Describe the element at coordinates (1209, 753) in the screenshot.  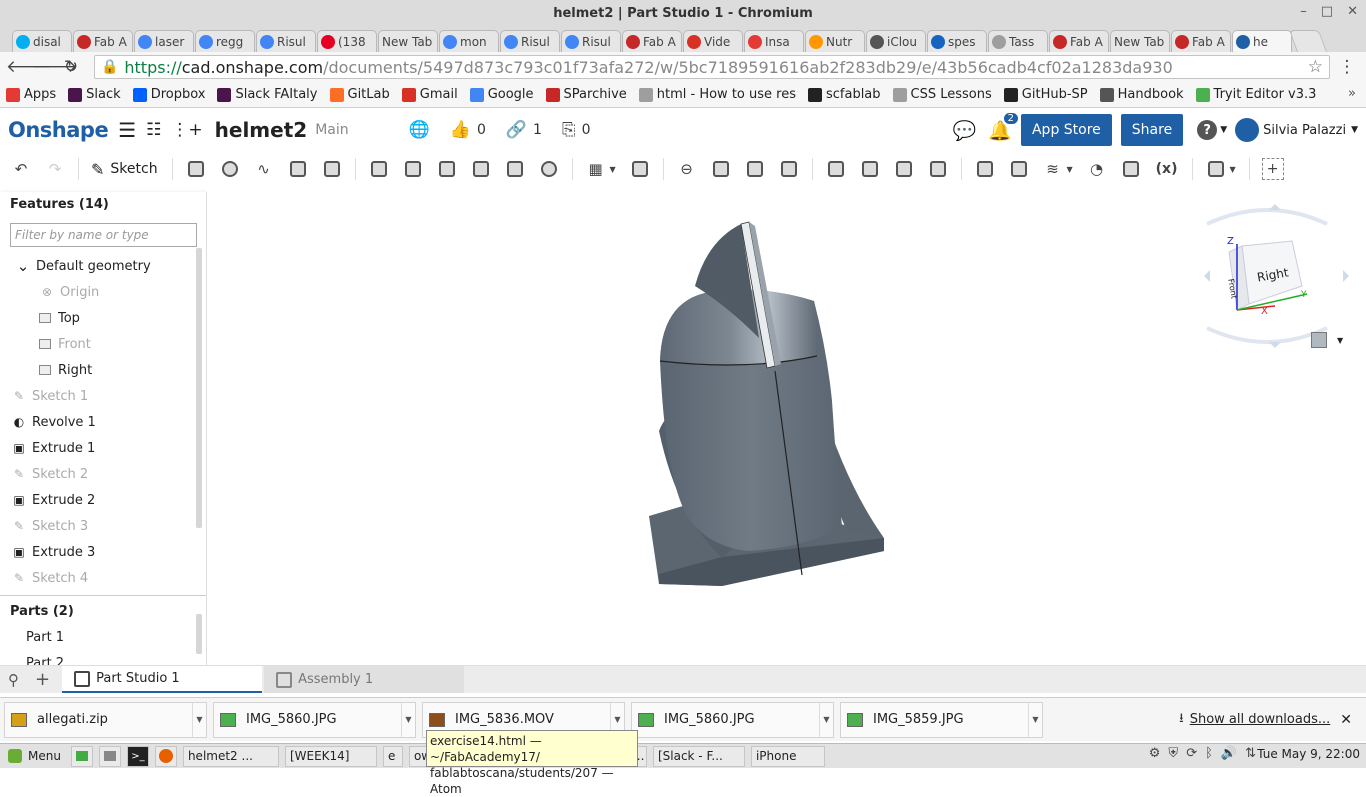
I see `bluetooth-icon: ᛒ` at that location.